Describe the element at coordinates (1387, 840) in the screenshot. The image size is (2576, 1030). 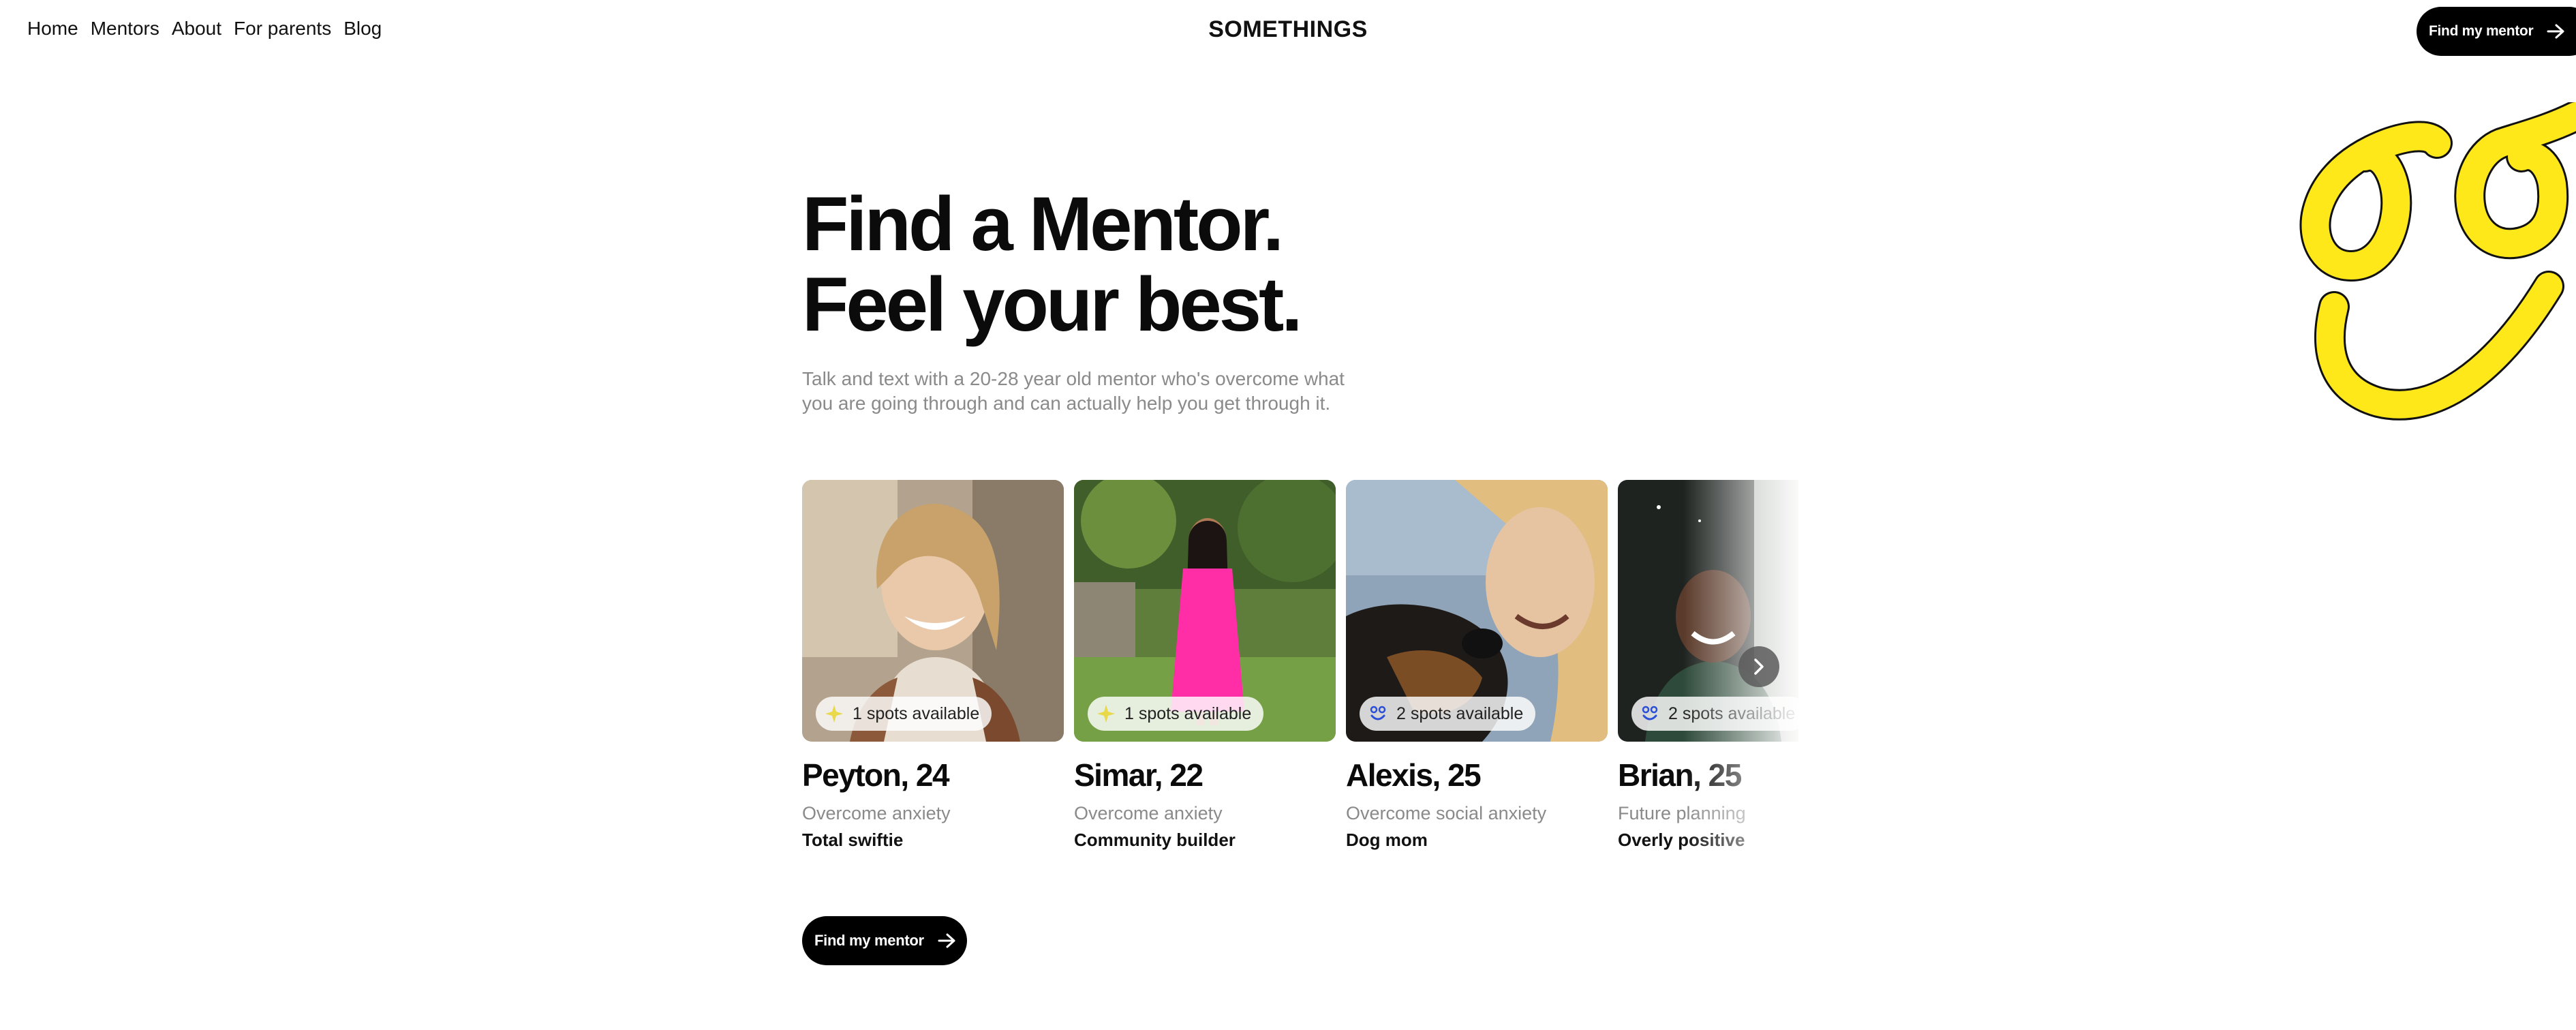
I see `mentor-trait: Dog mom` at that location.